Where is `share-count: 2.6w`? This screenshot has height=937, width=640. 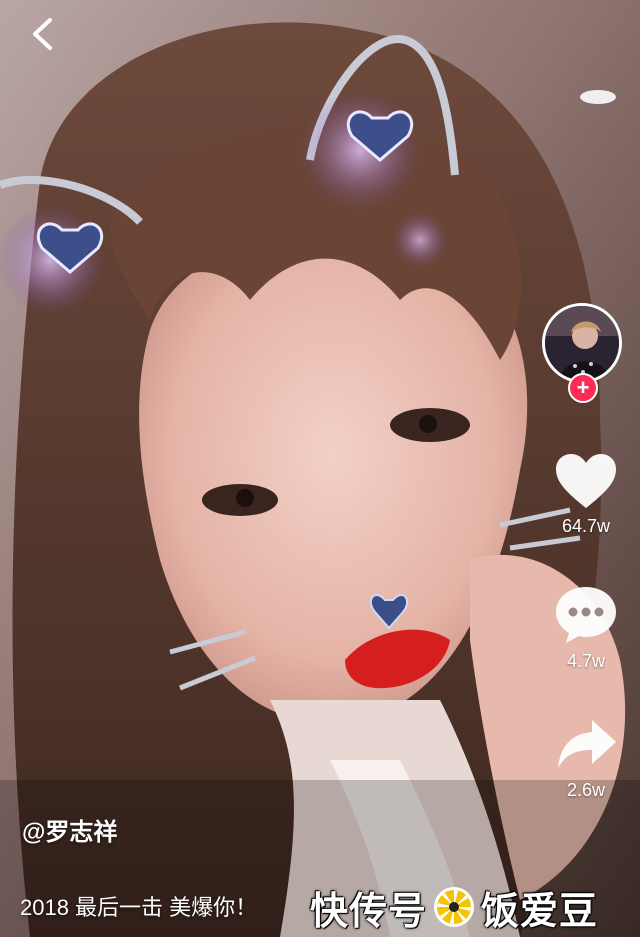 share-count: 2.6w is located at coordinates (586, 790).